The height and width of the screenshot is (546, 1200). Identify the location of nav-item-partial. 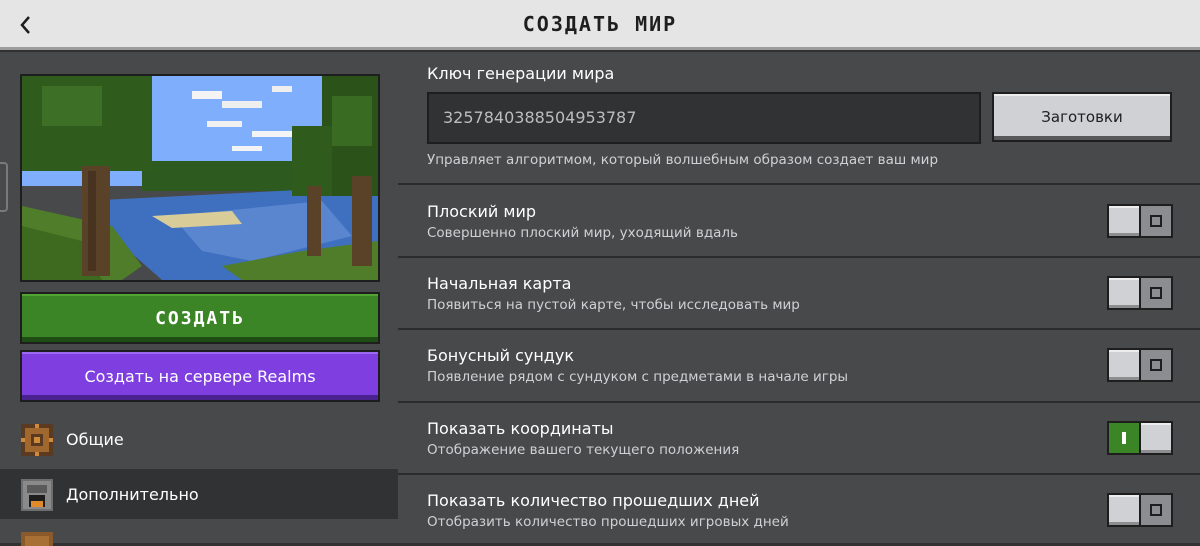
(199, 536).